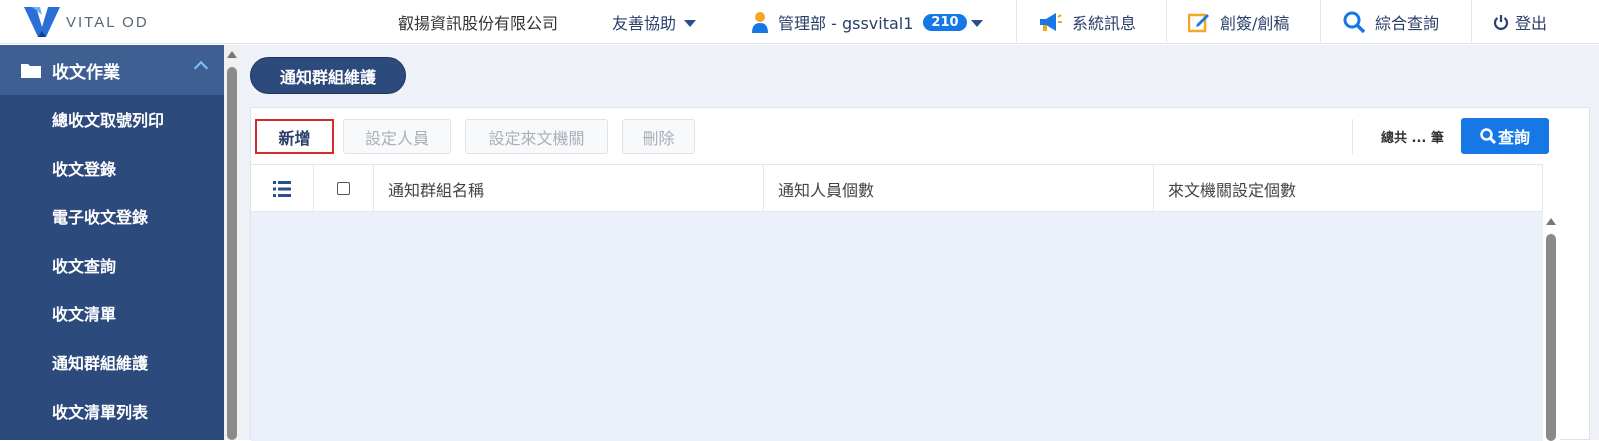 This screenshot has width=1599, height=441. What do you see at coordinates (86, 72) in the screenshot?
I see `sidebar-section-label: 收文作業` at bounding box center [86, 72].